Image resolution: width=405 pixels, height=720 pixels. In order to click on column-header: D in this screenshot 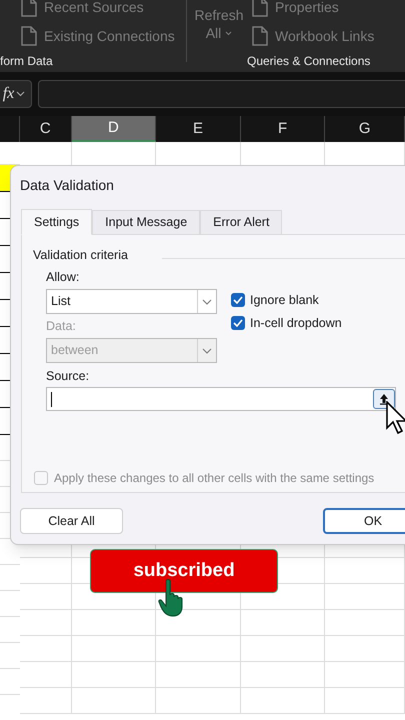, I will do `click(114, 129)`.